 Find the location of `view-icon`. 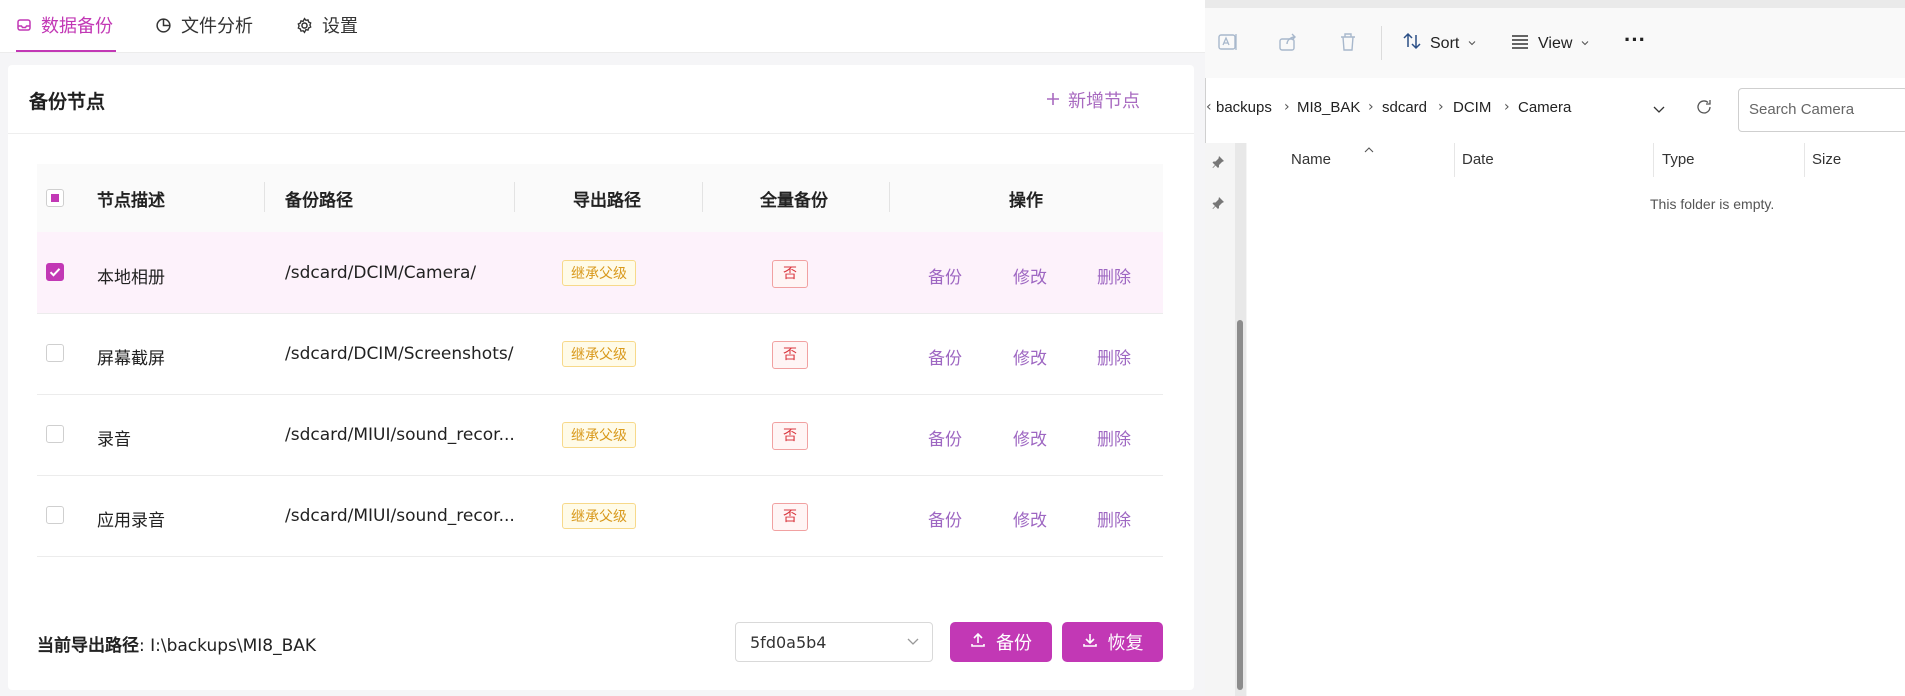

view-icon is located at coordinates (1520, 43).